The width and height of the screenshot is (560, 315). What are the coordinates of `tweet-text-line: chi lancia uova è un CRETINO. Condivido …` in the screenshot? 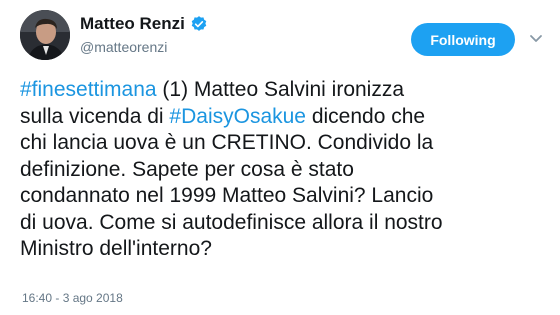 It's located at (285, 143).